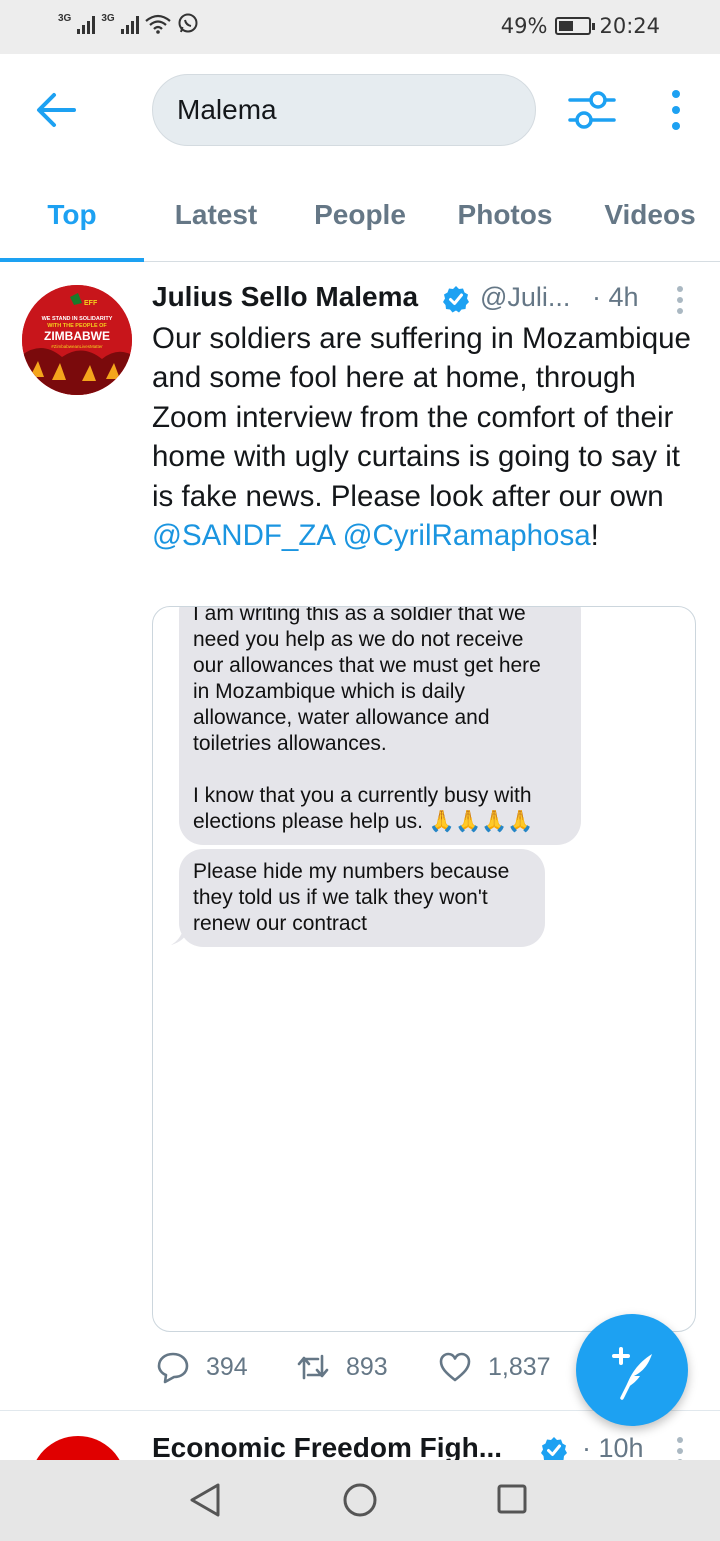 Image resolution: width=720 pixels, height=1541 pixels. What do you see at coordinates (340, 897) in the screenshot?
I see `message-line: they told us if we talk they won't` at bounding box center [340, 897].